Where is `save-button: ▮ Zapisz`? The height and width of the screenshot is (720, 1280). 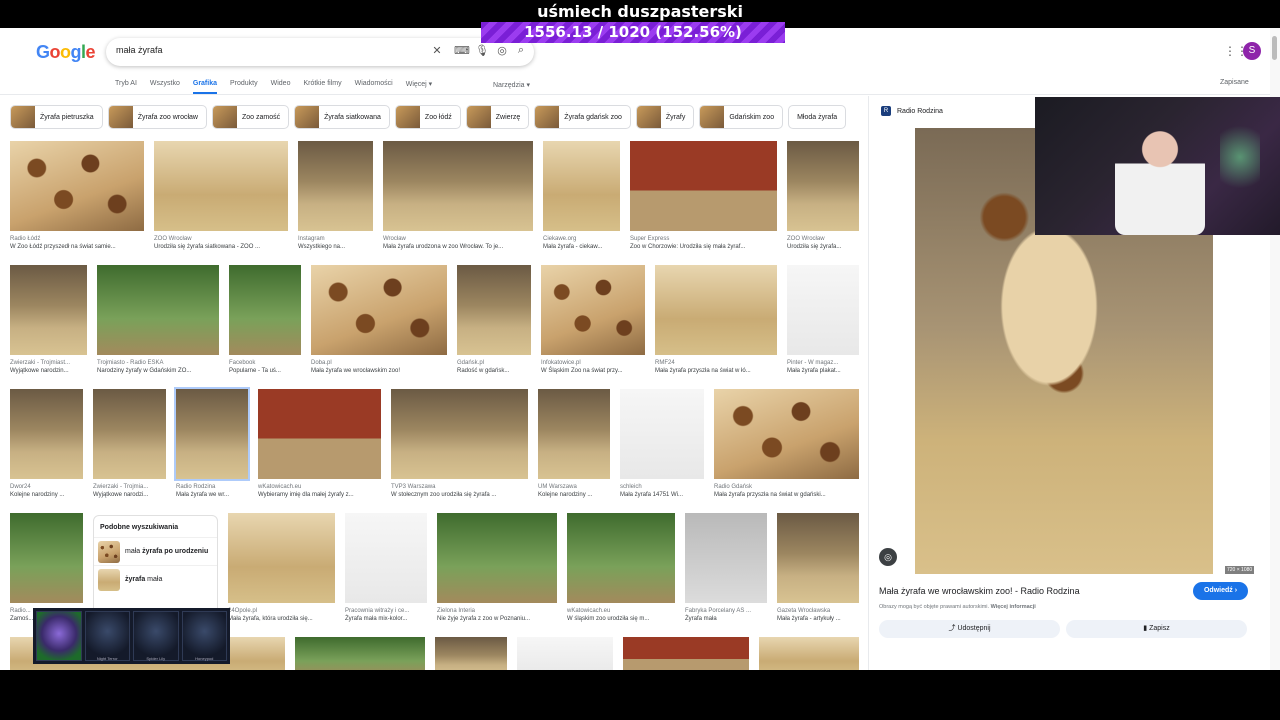 save-button: ▮ Zapisz is located at coordinates (1156, 629).